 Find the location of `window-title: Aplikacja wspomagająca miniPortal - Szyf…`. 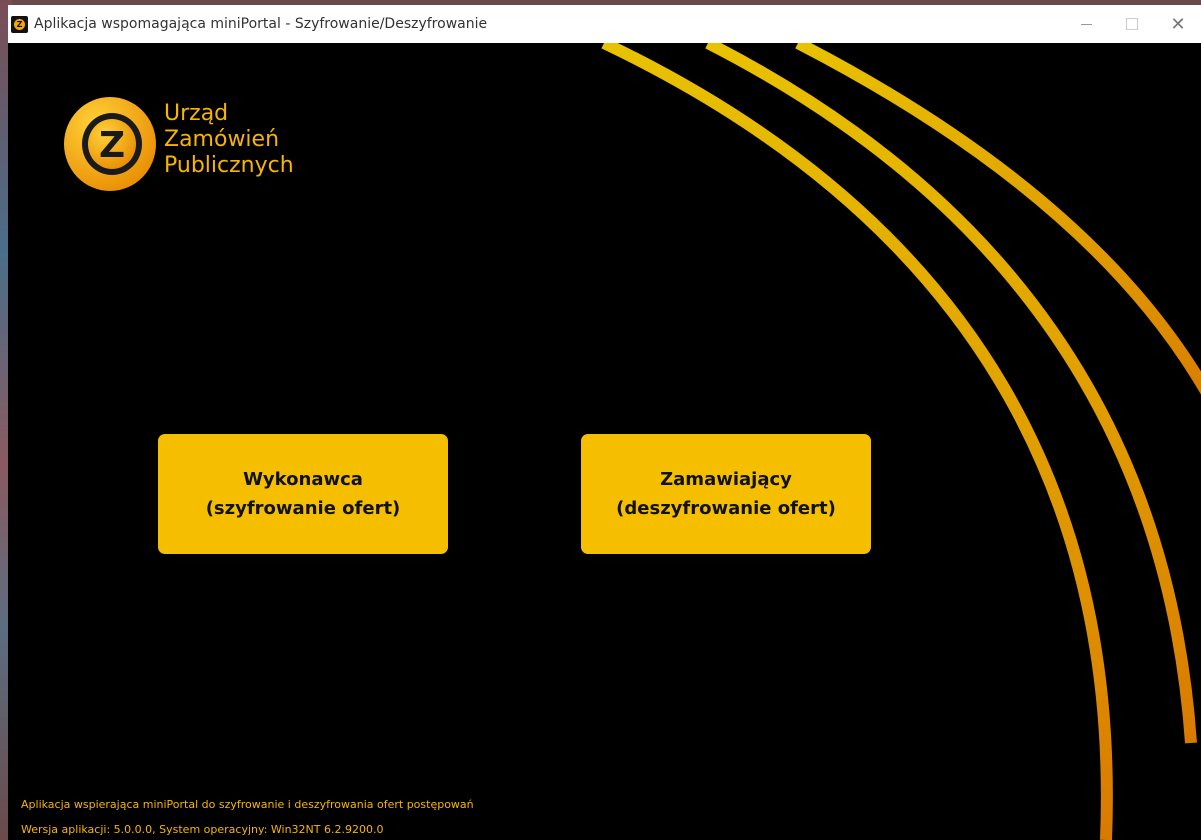

window-title: Aplikacja wspomagająca miniPortal - Szyf… is located at coordinates (261, 24).